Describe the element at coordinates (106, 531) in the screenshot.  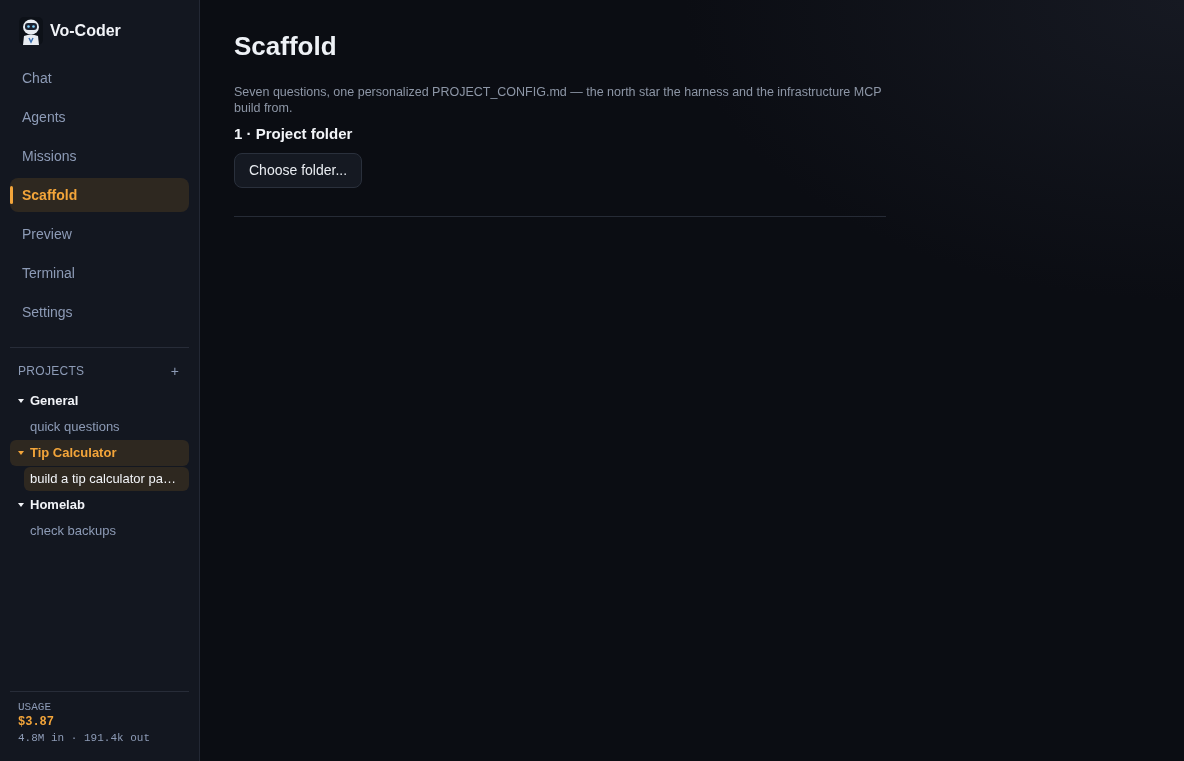
I see `conversation-item: check backups` at that location.